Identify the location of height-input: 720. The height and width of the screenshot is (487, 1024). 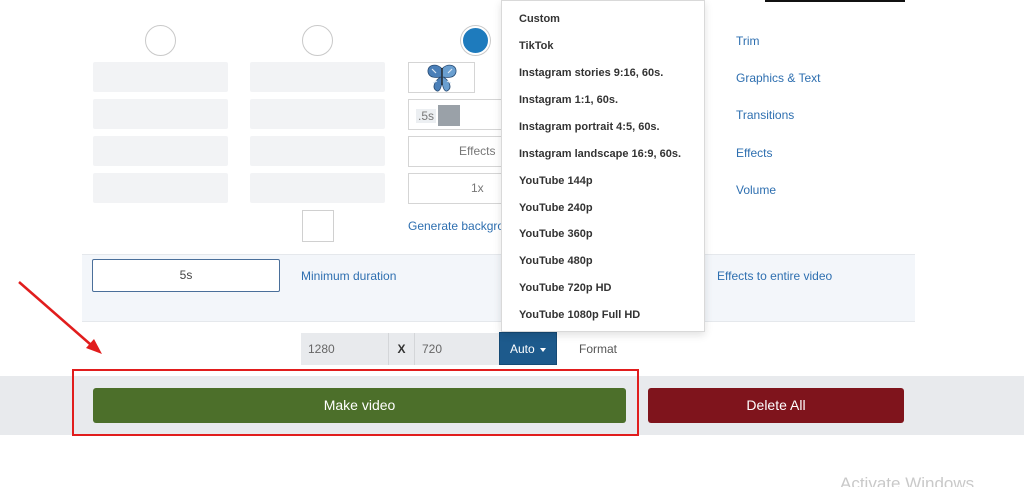
(457, 349).